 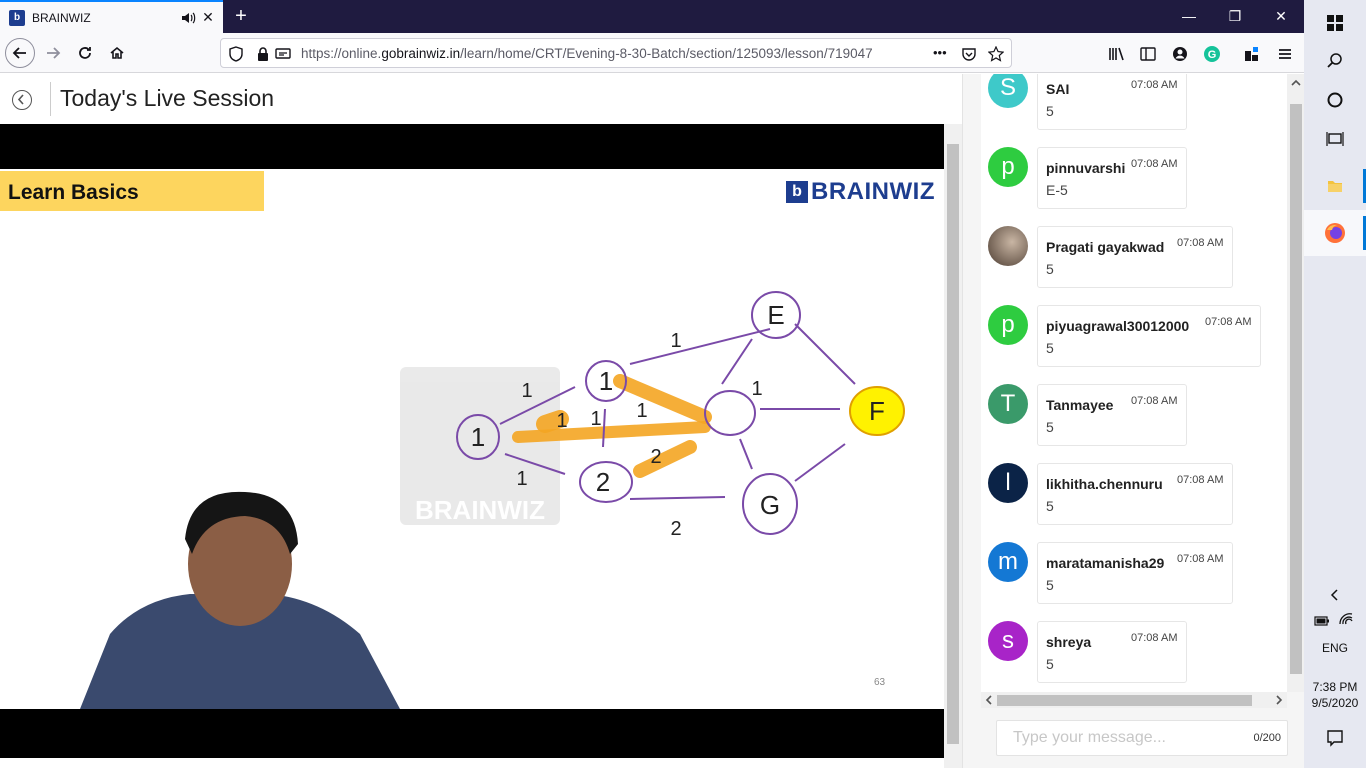 What do you see at coordinates (969, 54) in the screenshot?
I see `pocket-icon` at bounding box center [969, 54].